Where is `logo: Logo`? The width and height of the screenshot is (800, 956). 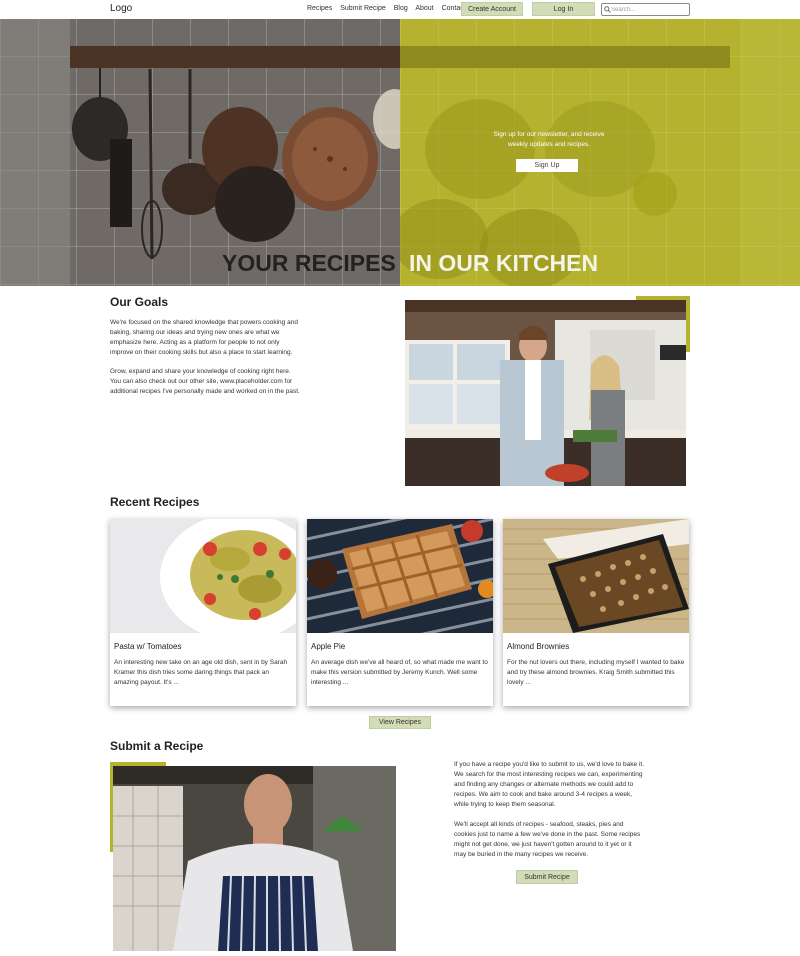
logo: Logo is located at coordinates (121, 8).